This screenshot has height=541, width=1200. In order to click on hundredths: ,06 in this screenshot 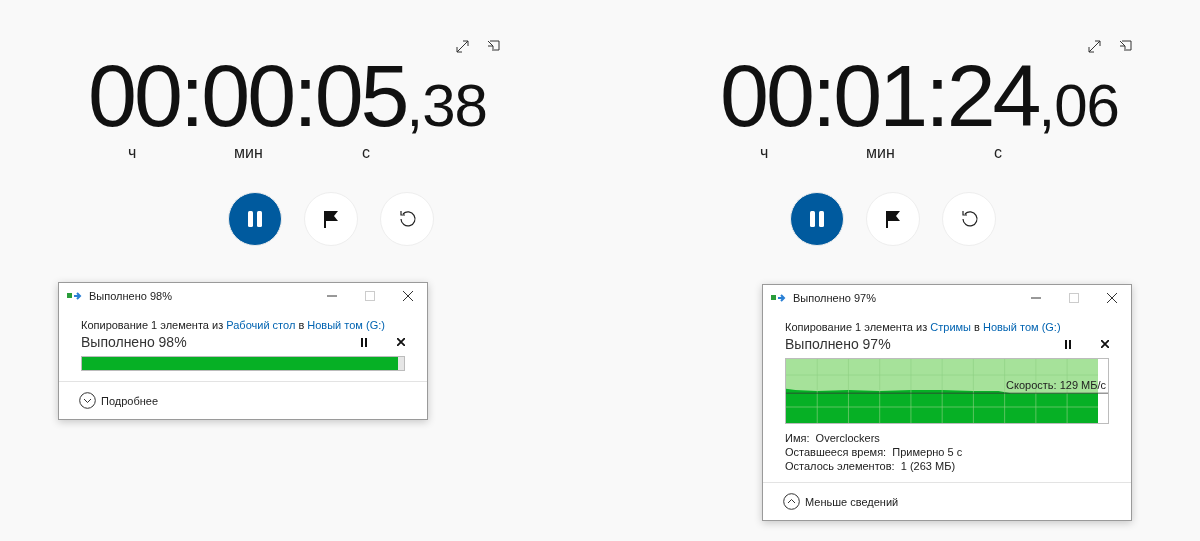, I will do `click(1078, 106)`.